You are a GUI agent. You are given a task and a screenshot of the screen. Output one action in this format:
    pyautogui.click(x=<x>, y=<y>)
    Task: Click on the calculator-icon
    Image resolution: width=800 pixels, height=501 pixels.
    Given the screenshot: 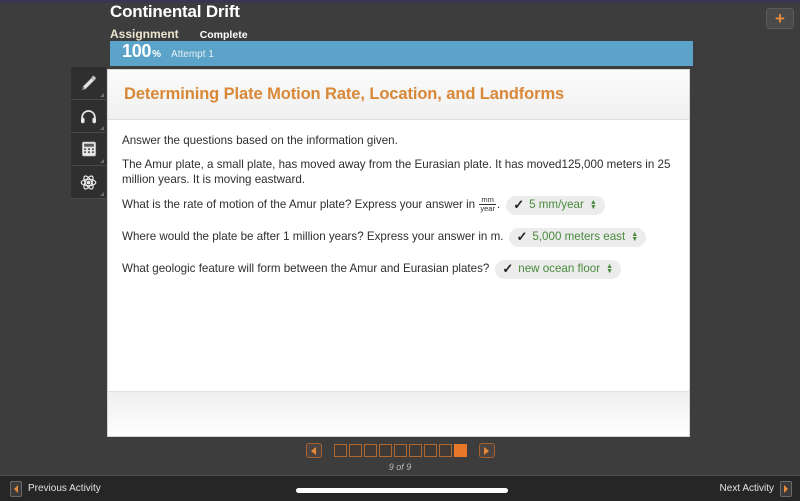 What is the action you would take?
    pyautogui.click(x=89, y=149)
    